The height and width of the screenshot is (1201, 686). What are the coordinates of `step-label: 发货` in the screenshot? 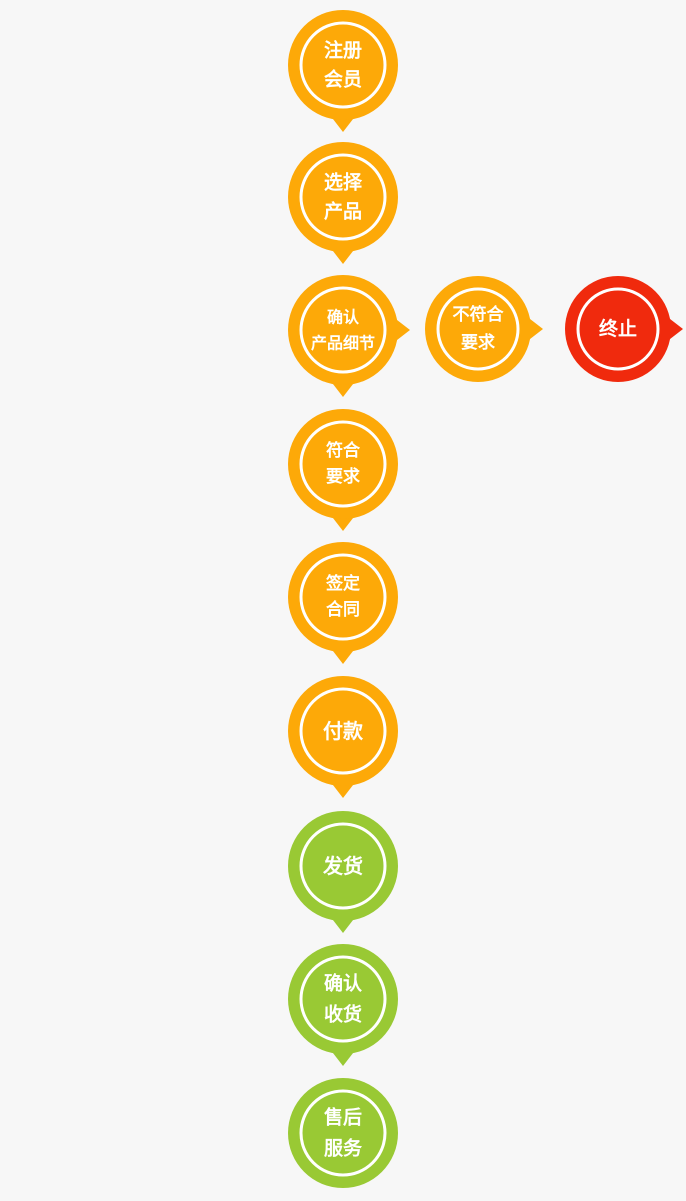 It's located at (342, 866).